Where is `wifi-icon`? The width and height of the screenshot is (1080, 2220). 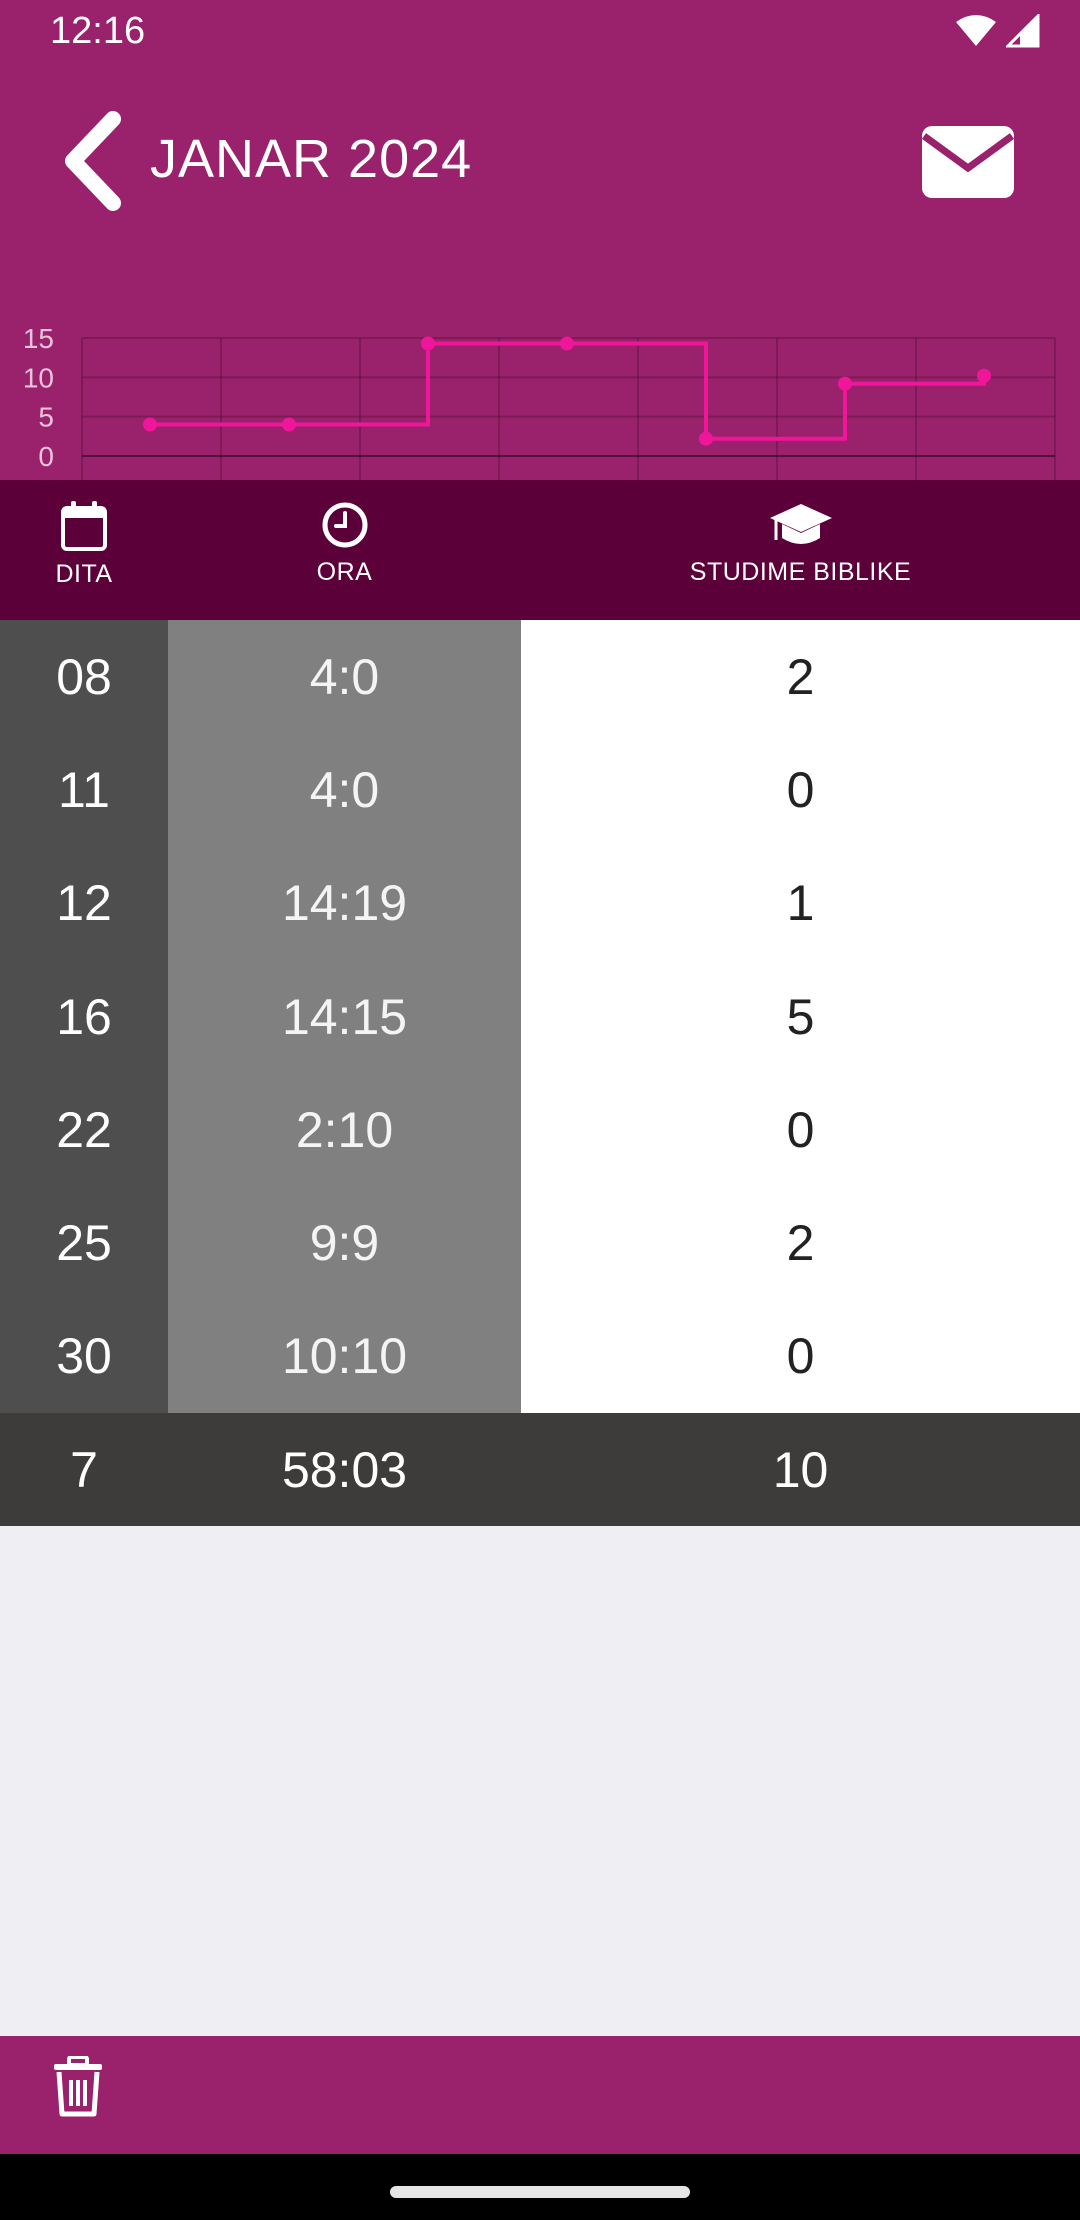 wifi-icon is located at coordinates (976, 30).